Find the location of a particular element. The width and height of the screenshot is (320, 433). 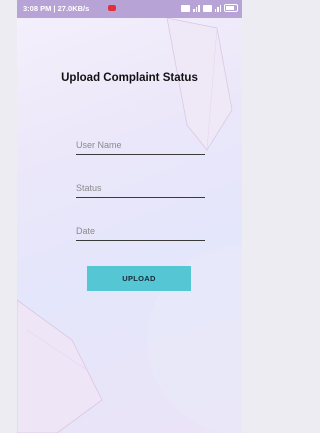

status-icons is located at coordinates (209, 8).